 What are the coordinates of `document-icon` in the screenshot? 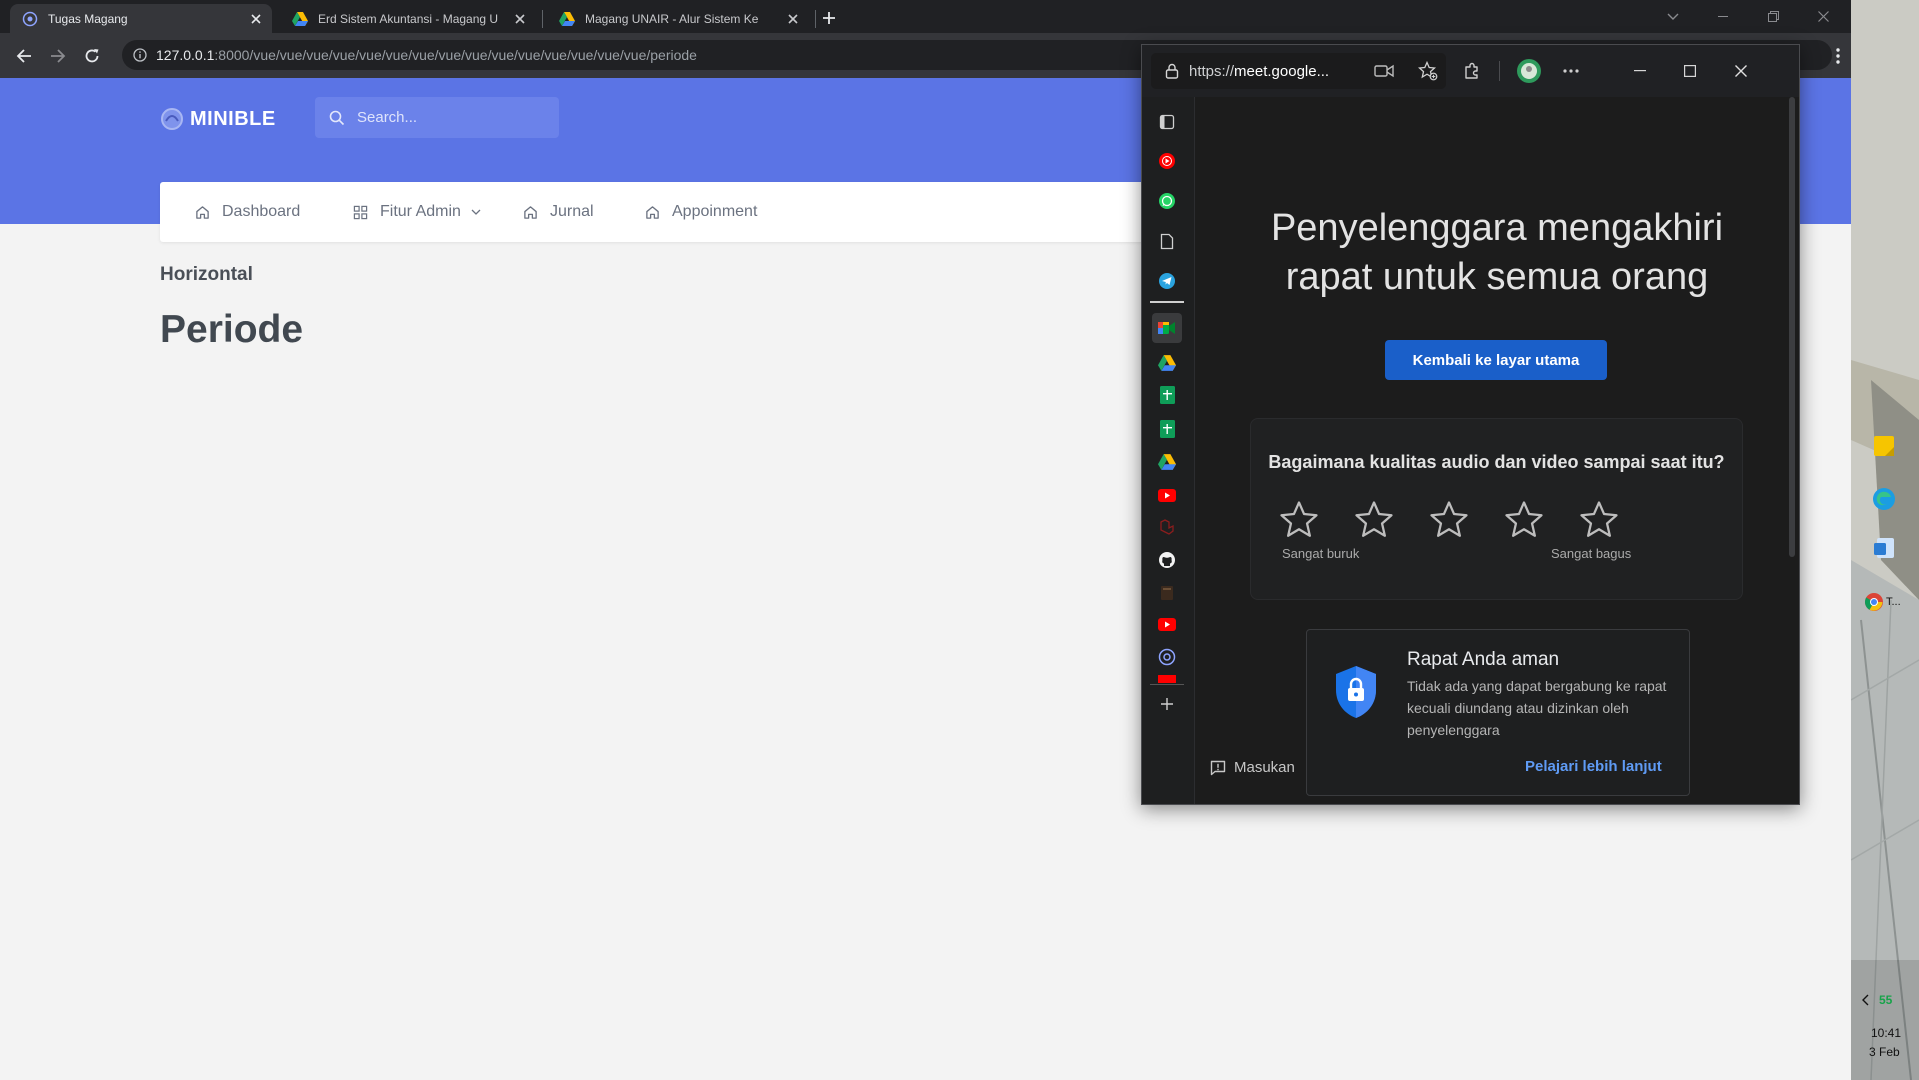 It's located at (1167, 241).